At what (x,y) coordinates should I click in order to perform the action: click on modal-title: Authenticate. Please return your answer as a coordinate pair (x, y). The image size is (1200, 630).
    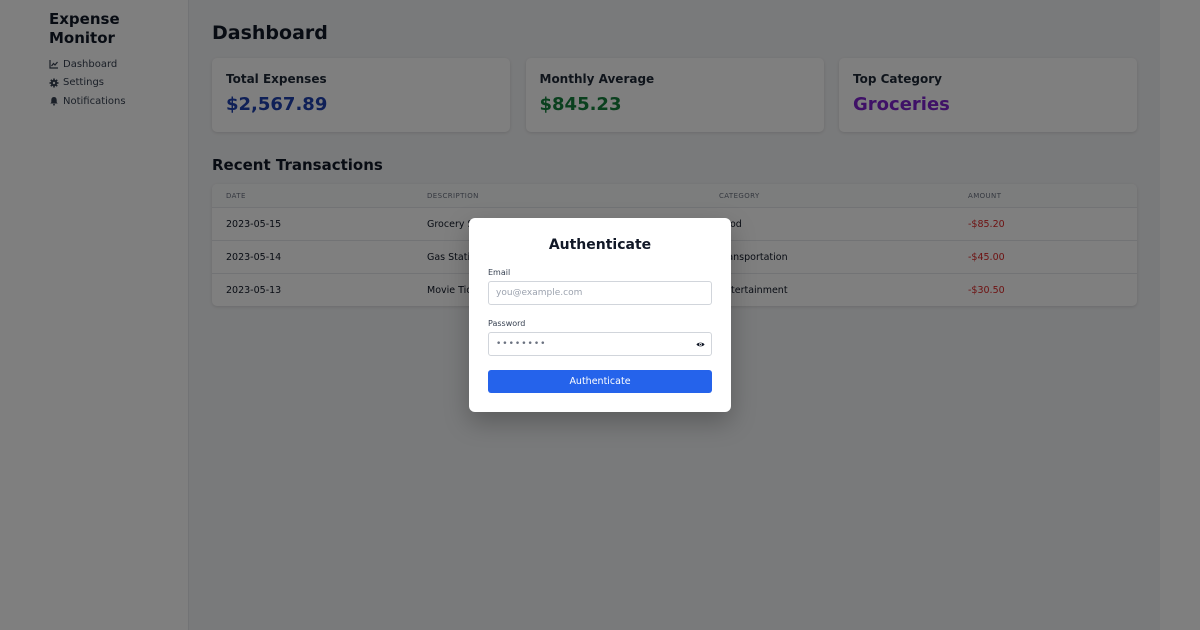
    Looking at the image, I should click on (600, 245).